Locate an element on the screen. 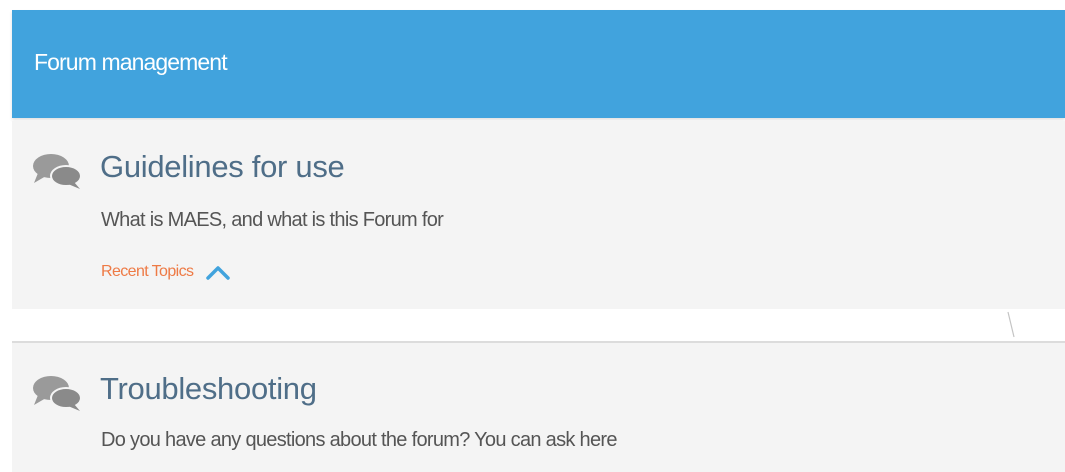  forum-title: Guidelines for use is located at coordinates (222, 167).